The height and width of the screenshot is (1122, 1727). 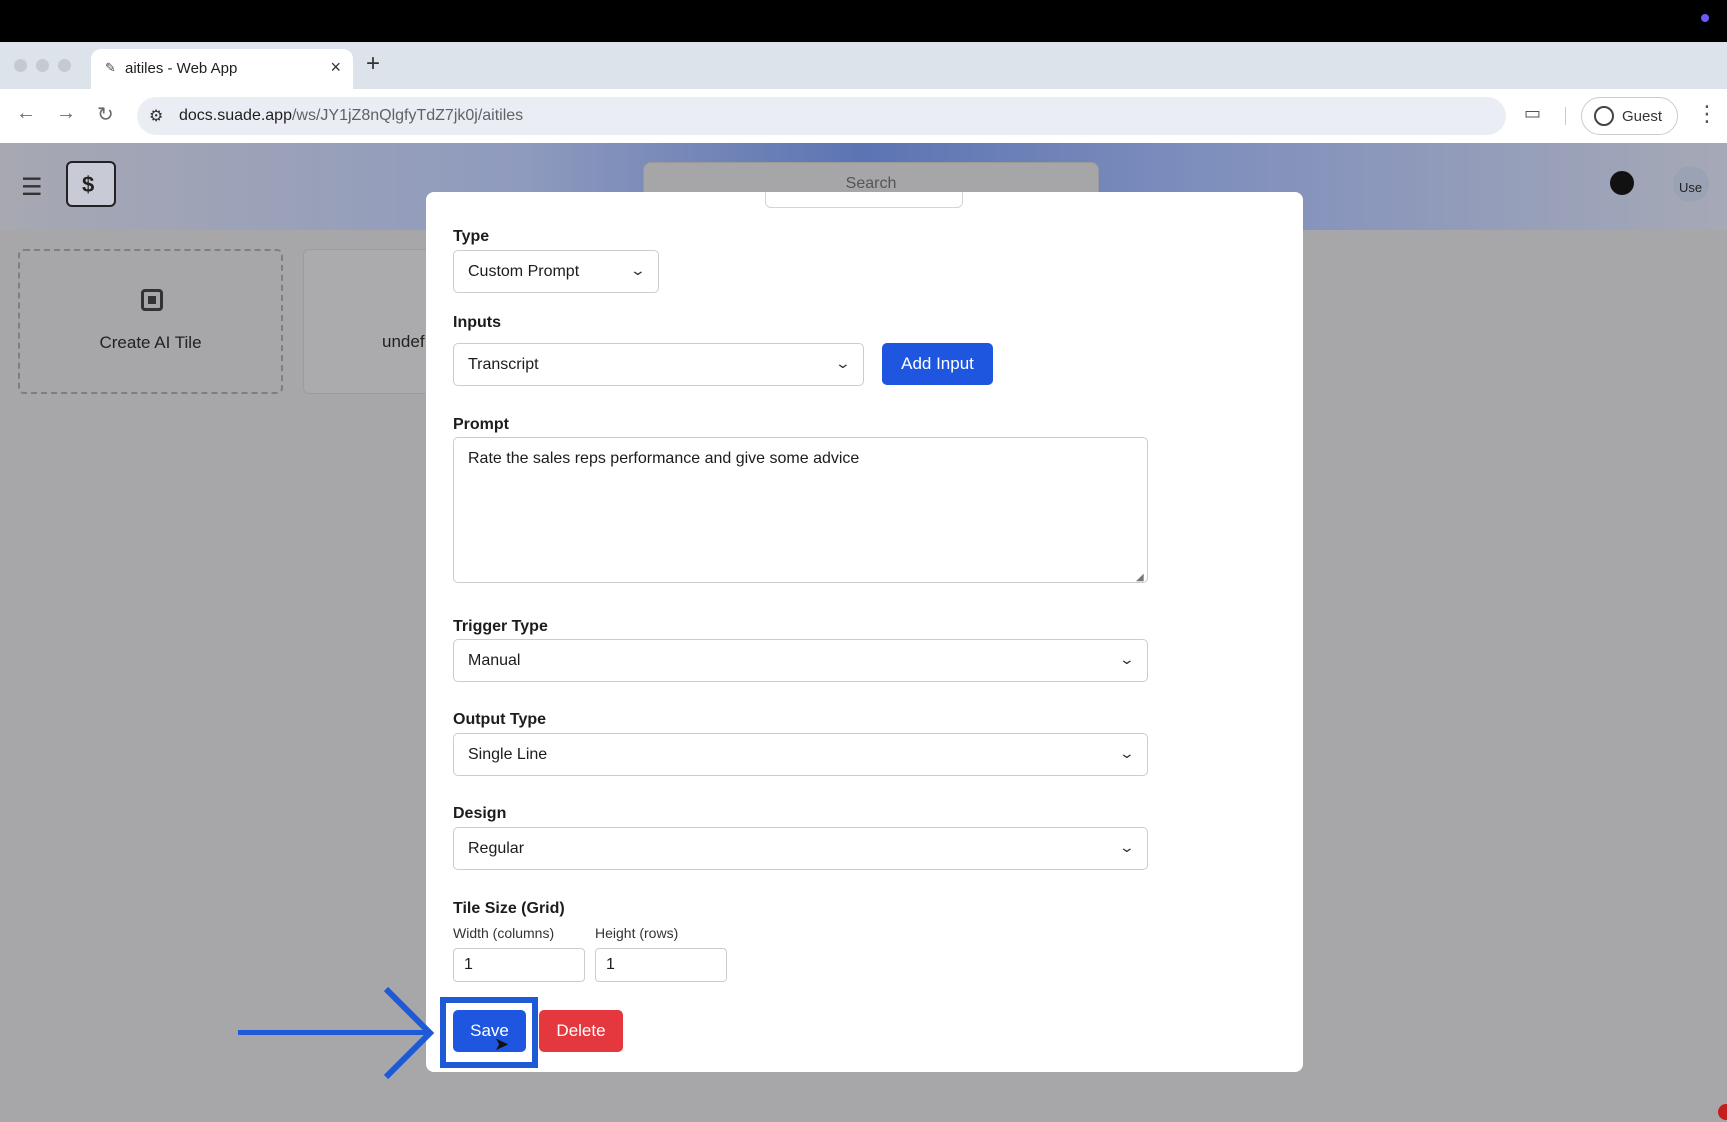 I want to click on create-ai-tile-card: Create AI Tile, so click(x=150, y=321).